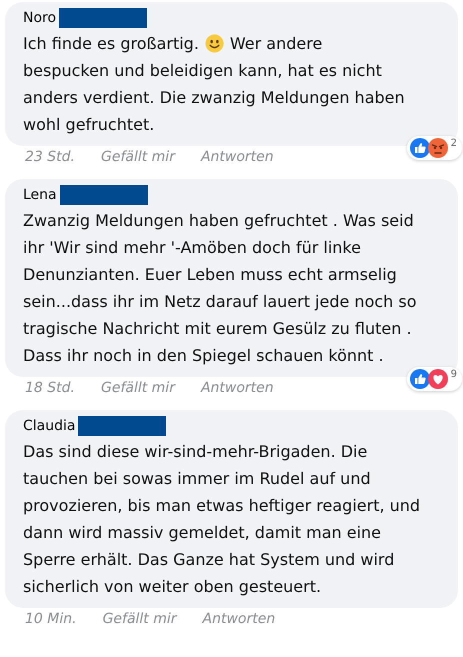  Describe the element at coordinates (40, 195) in the screenshot. I see `author-name: Lena` at that location.